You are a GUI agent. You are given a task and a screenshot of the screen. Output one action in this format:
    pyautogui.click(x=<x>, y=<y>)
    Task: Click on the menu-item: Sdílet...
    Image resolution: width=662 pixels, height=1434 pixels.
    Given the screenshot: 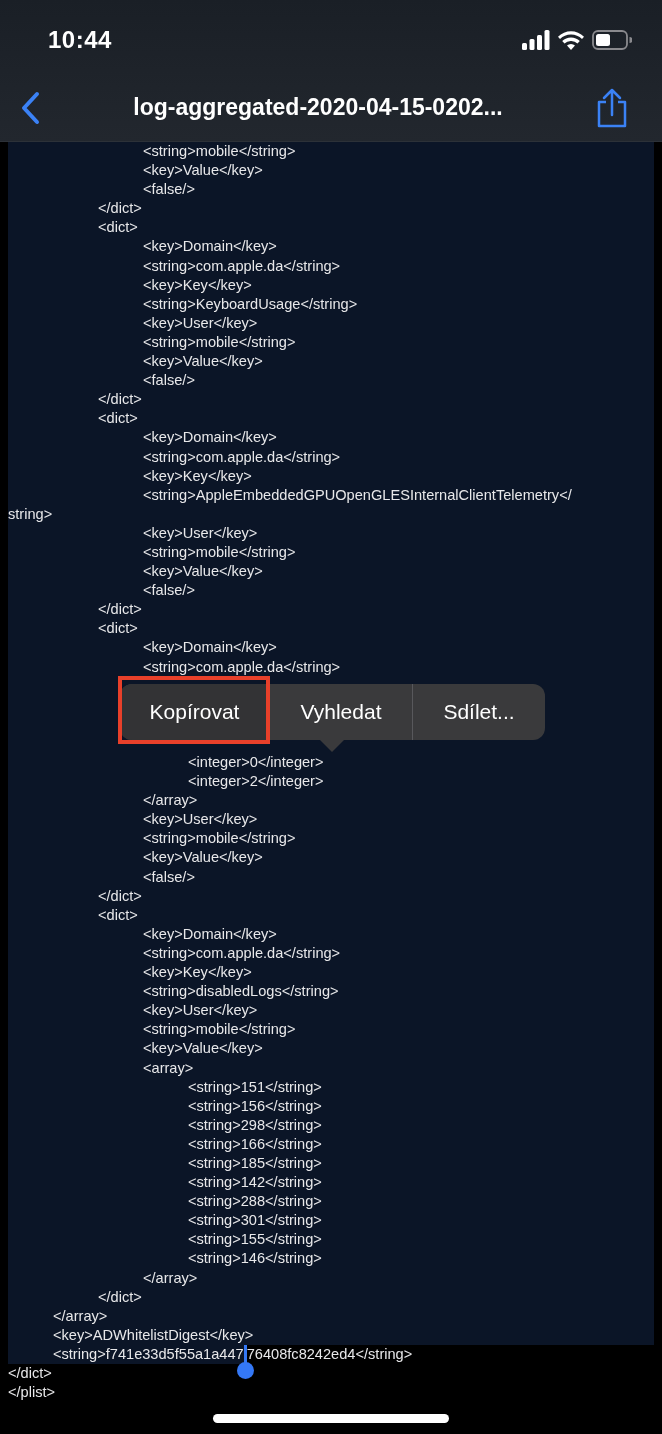 What is the action you would take?
    pyautogui.click(x=479, y=711)
    